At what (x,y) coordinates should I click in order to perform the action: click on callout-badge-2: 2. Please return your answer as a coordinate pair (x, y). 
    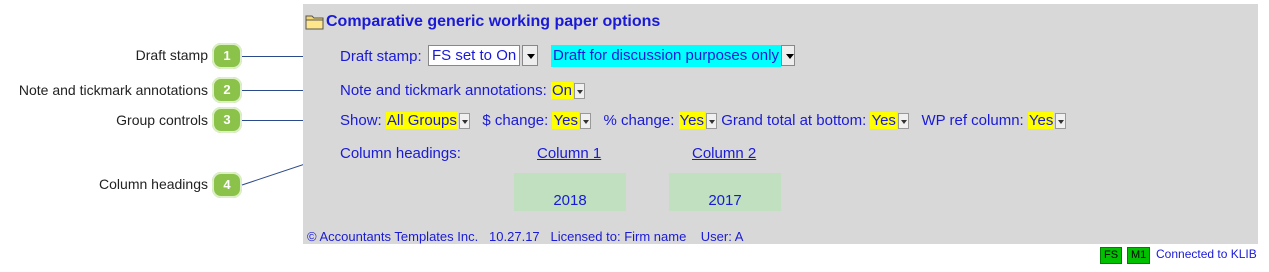
    Looking at the image, I should click on (227, 90).